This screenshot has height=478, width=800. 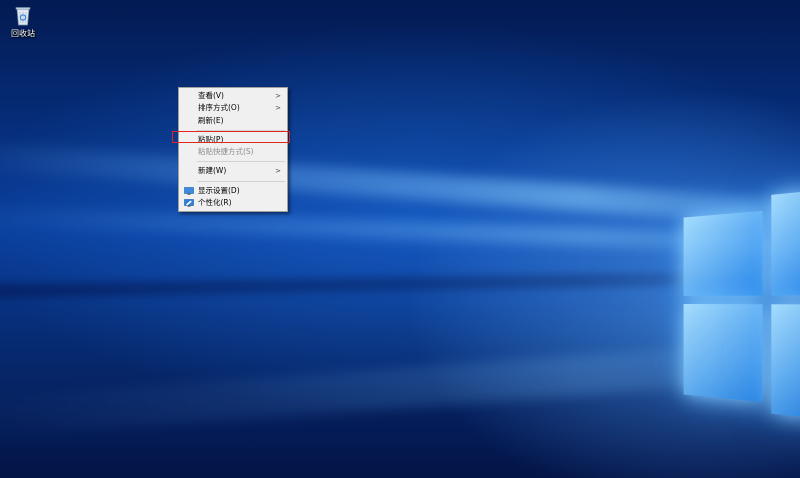 I want to click on paste-highlight-annotation, so click(x=231, y=137).